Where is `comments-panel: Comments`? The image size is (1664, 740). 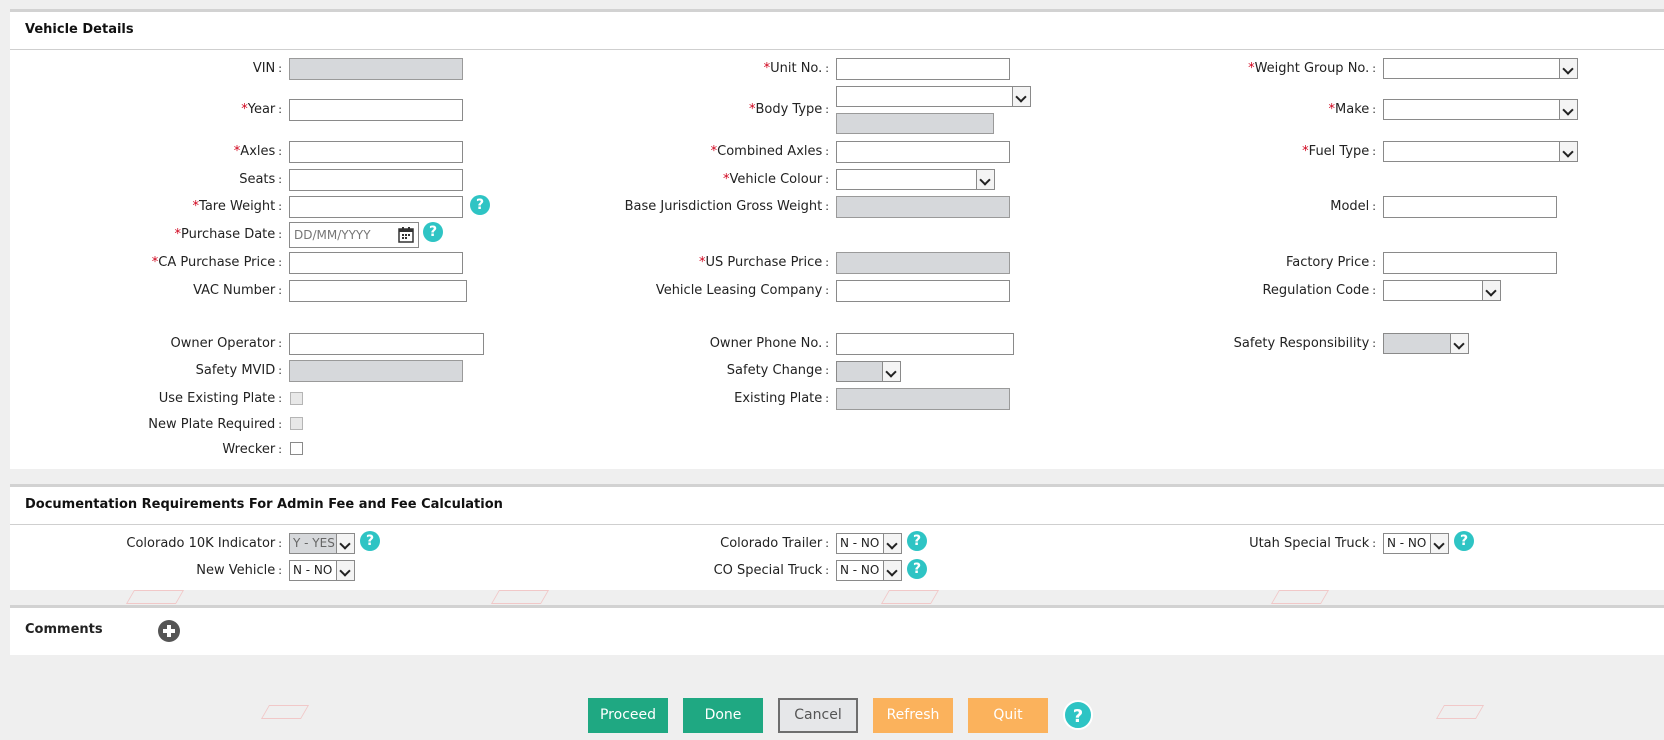
comments-panel: Comments is located at coordinates (837, 630).